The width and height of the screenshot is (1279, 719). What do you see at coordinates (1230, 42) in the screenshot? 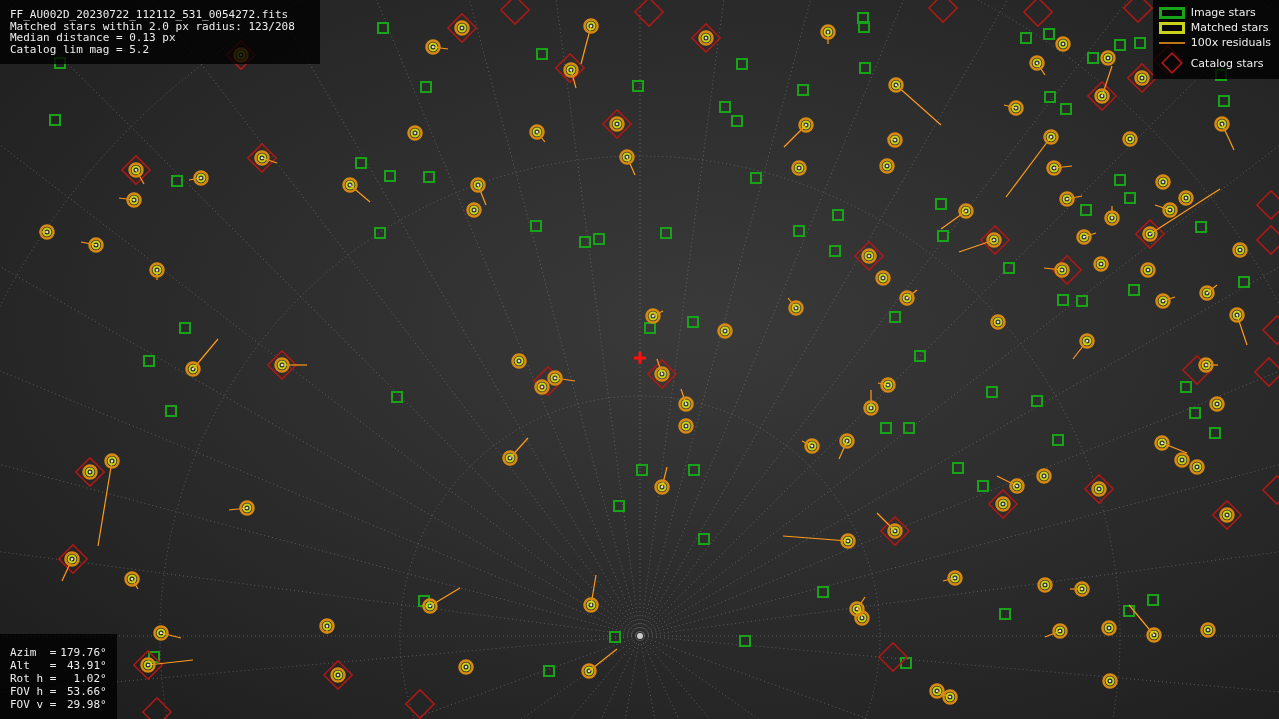
I see `legend-label: 100x residuals` at bounding box center [1230, 42].